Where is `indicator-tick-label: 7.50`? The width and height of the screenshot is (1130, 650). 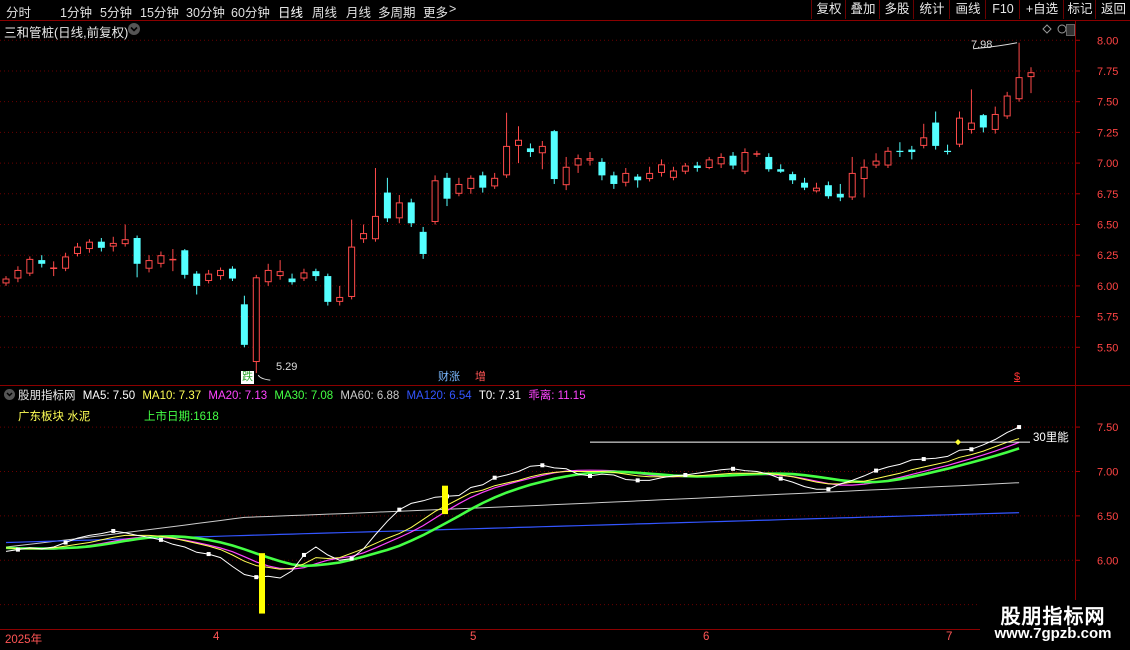
indicator-tick-label: 7.50 is located at coordinates (1107, 428).